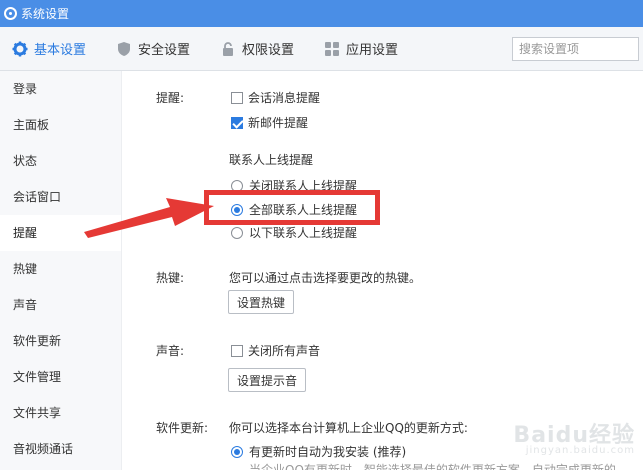  What do you see at coordinates (278, 123) in the screenshot?
I see `new-mail-reminder-label: 新邮件提醒` at bounding box center [278, 123].